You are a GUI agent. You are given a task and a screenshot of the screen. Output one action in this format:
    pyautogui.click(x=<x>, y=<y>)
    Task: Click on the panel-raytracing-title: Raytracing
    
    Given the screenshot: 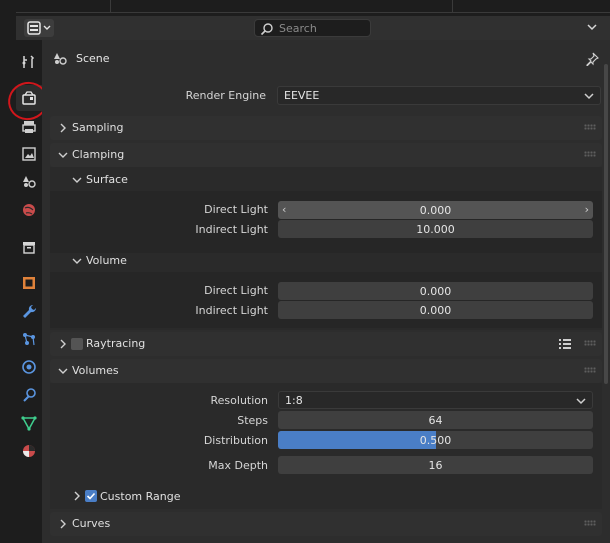 What is the action you would take?
    pyautogui.click(x=116, y=343)
    